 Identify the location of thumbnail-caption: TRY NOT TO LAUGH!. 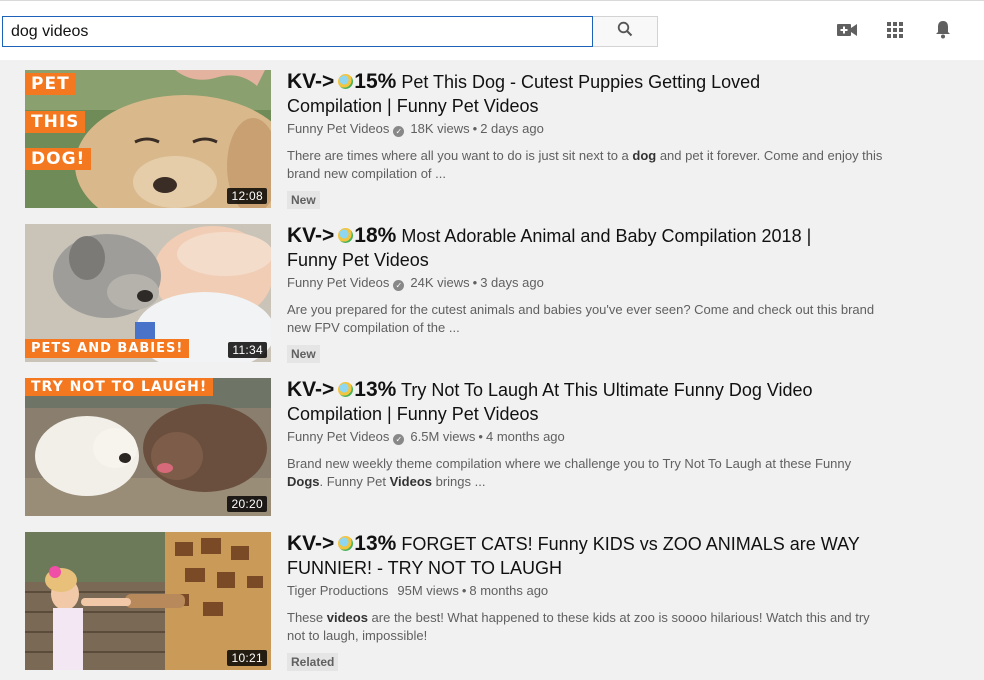
(119, 387).